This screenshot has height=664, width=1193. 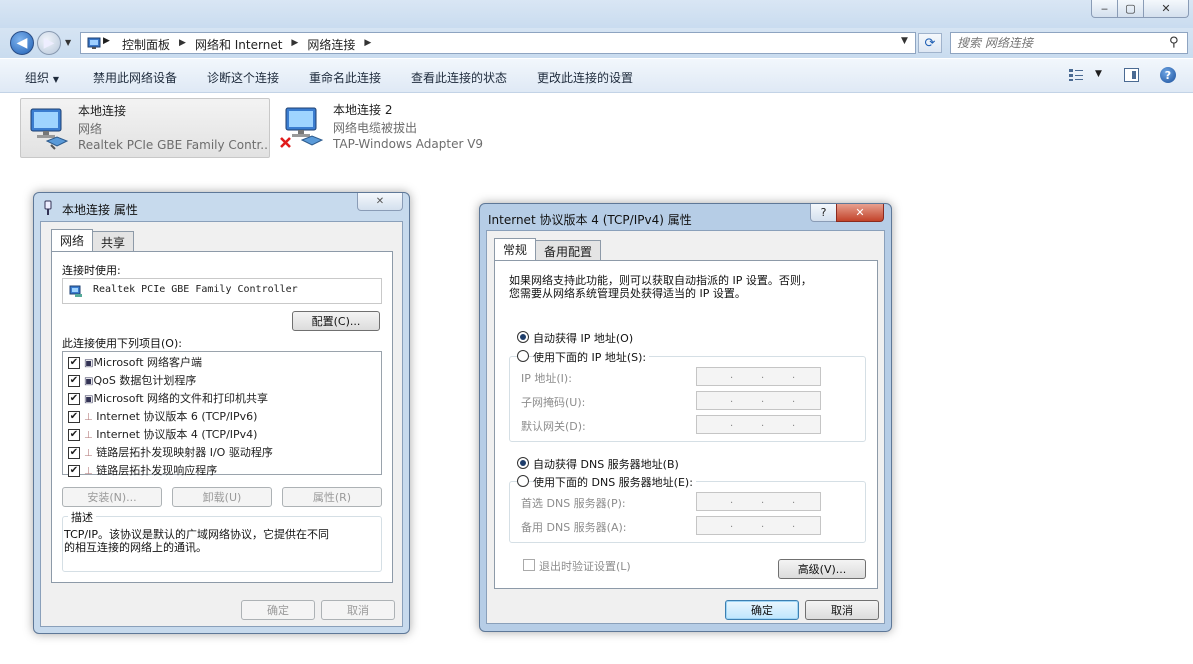 I want to click on dialog-title: 本地连接 属性, so click(x=100, y=210).